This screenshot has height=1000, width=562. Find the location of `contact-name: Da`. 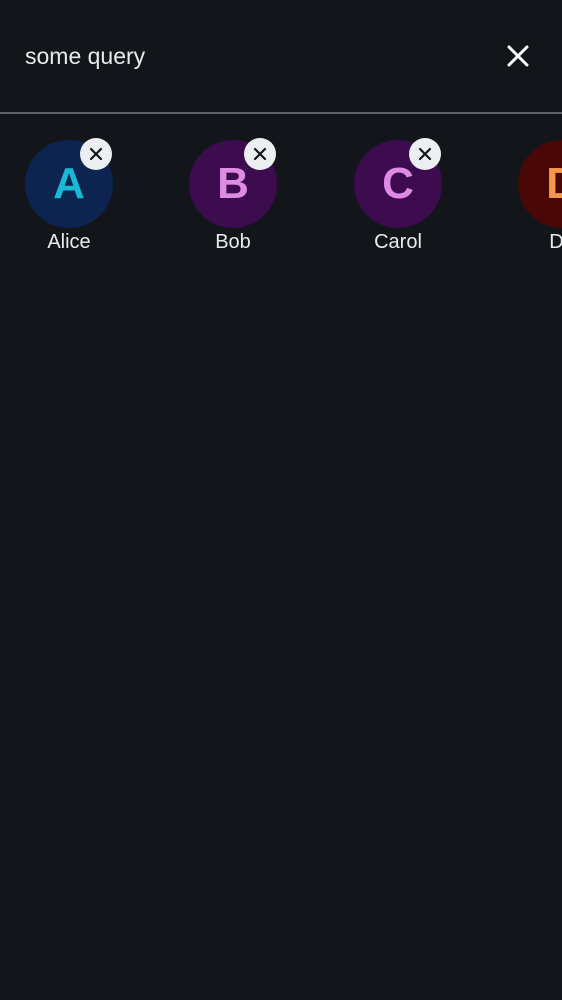

contact-name: Da is located at coordinates (555, 242).